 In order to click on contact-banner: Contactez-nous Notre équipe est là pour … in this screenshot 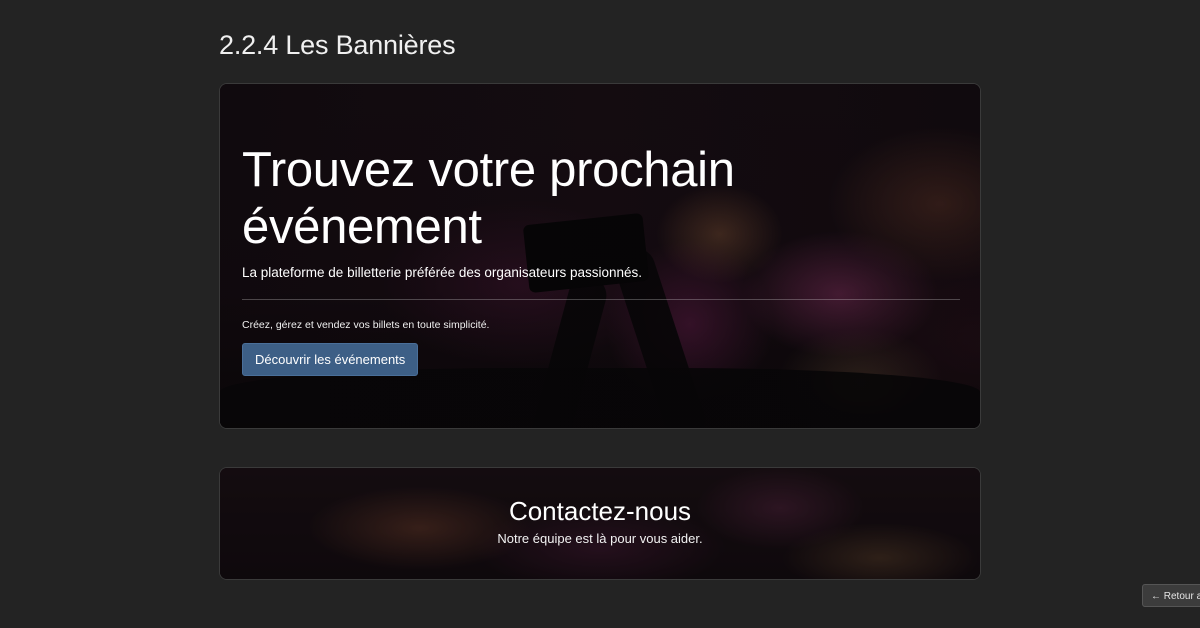, I will do `click(600, 523)`.